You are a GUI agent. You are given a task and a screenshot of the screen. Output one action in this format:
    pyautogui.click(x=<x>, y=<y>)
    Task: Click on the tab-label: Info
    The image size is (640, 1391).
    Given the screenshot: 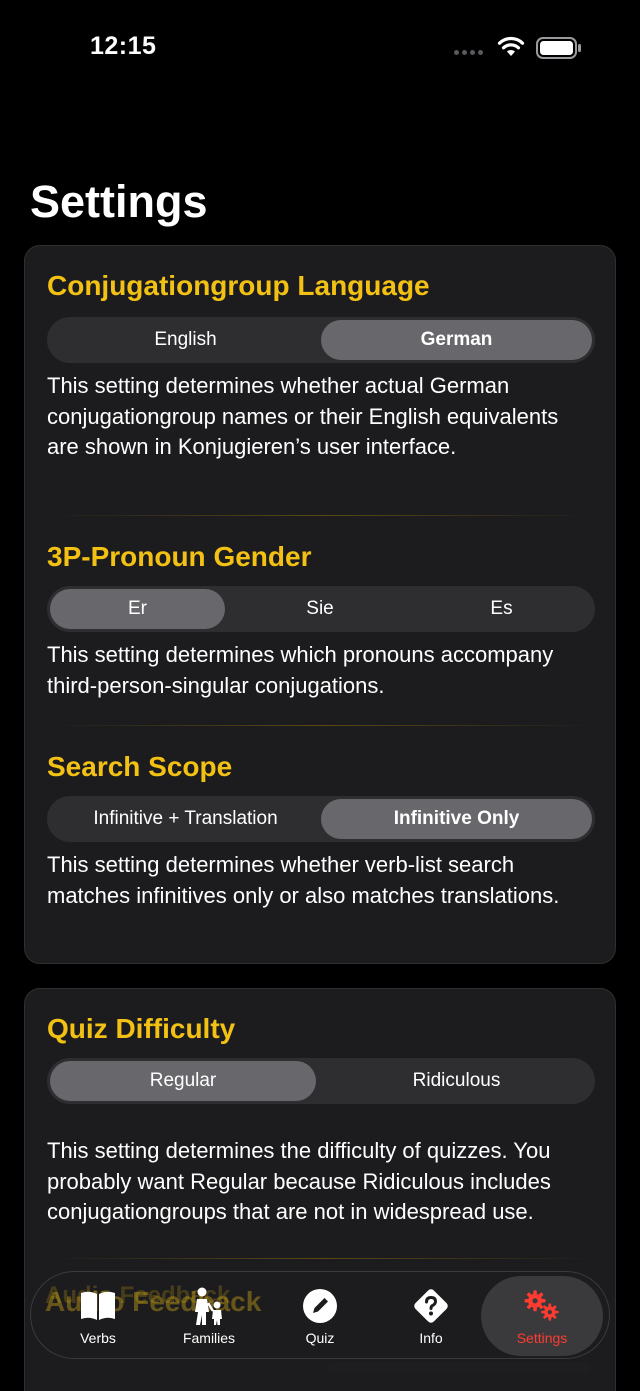 What is the action you would take?
    pyautogui.click(x=431, y=1338)
    